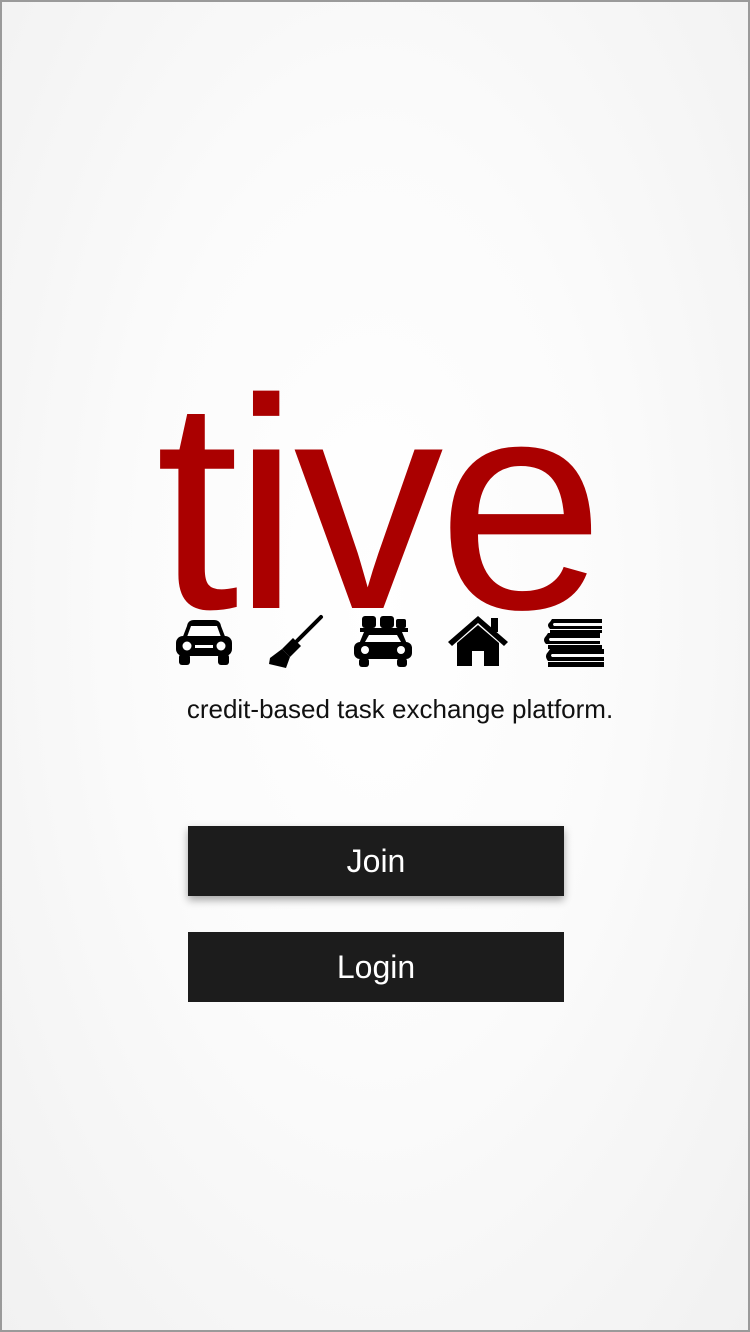 Image resolution: width=750 pixels, height=1332 pixels. I want to click on login-button: Login, so click(376, 967).